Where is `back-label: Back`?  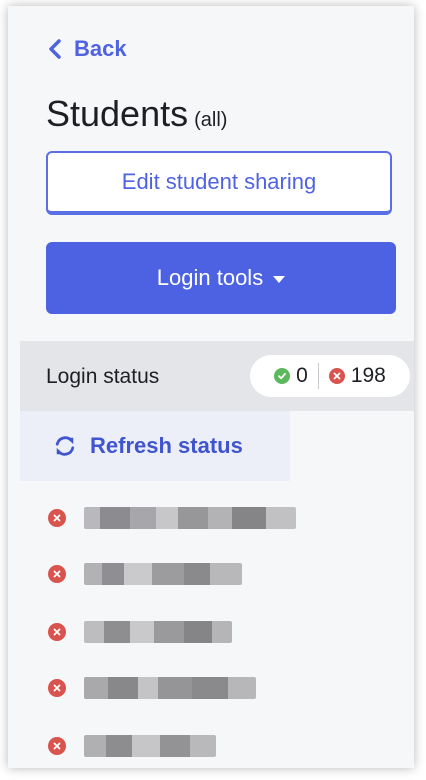
back-label: Back is located at coordinates (100, 48).